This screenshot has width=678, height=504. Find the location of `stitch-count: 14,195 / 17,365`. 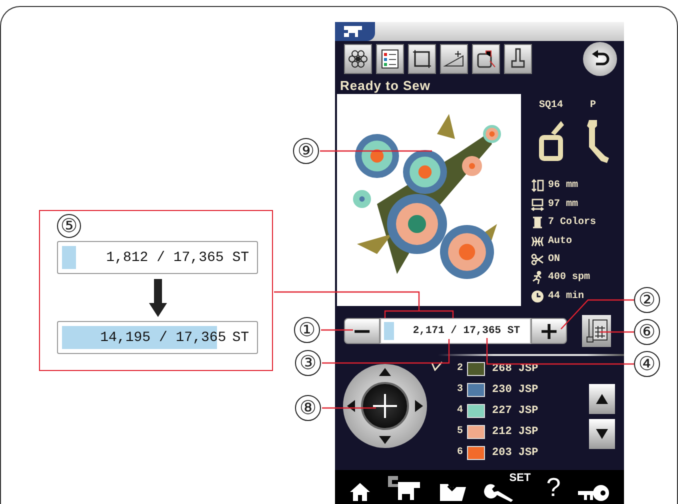

stitch-count: 14,195 / 17,365 is located at coordinates (163, 338).